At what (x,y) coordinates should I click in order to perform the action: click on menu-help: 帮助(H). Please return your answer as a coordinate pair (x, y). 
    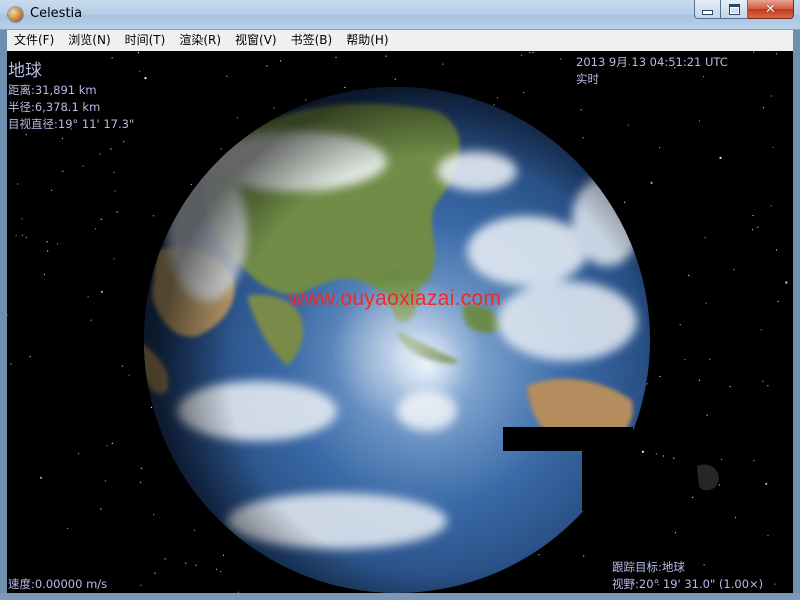
    Looking at the image, I should click on (367, 40).